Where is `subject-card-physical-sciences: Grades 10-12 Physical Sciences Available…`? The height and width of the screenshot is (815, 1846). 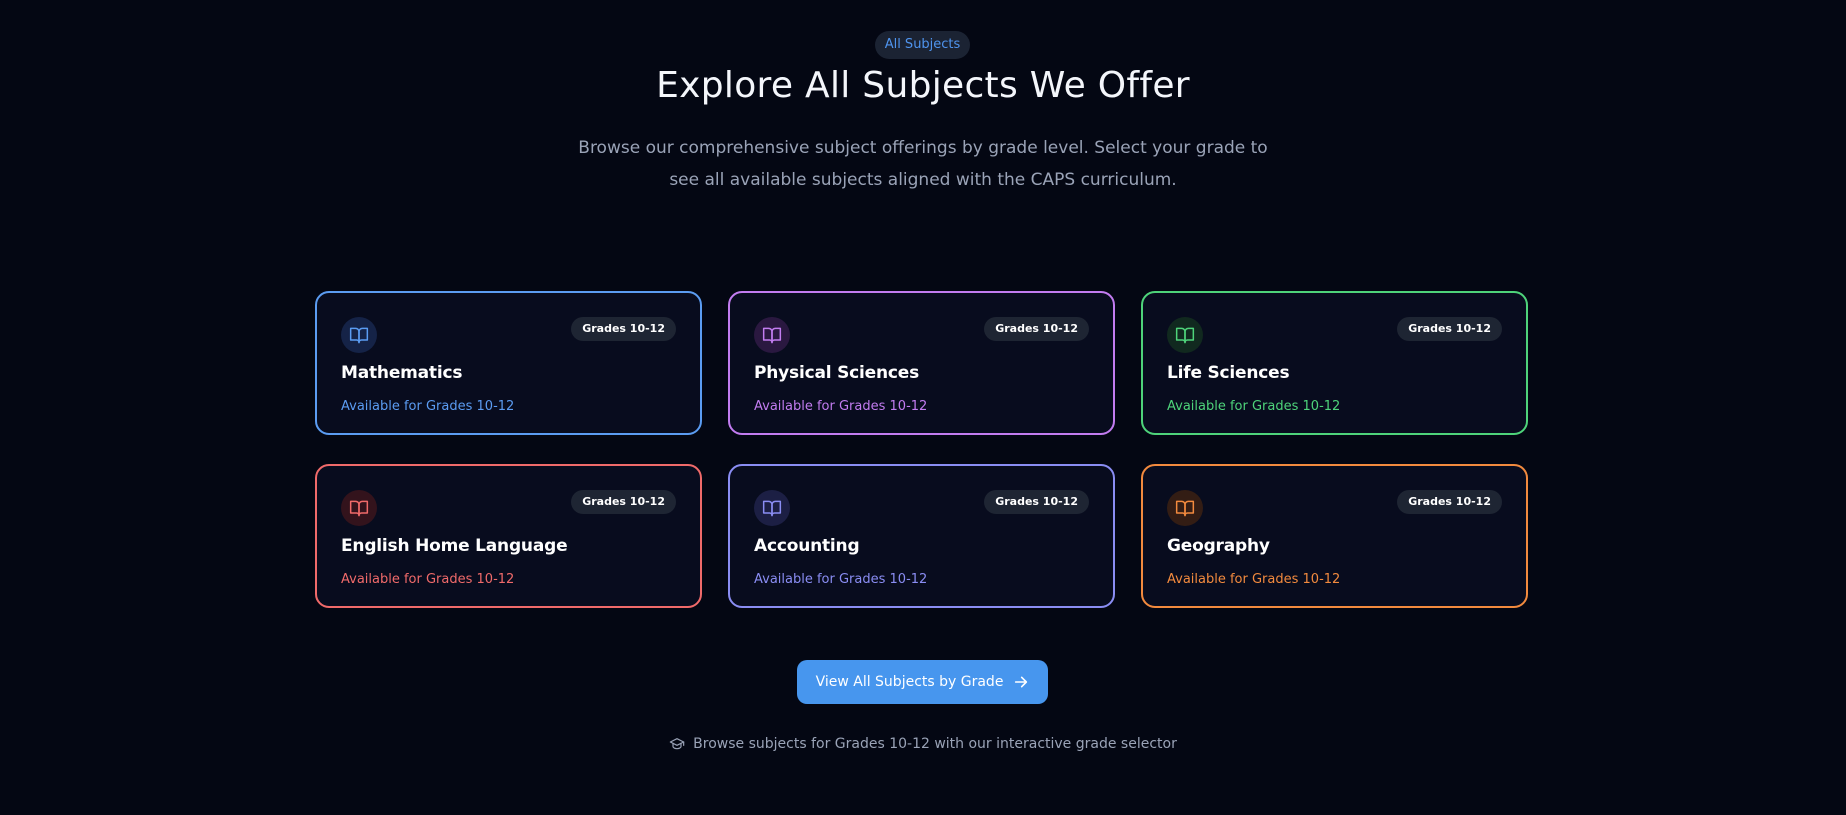 subject-card-physical-sciences: Grades 10-12 Physical Sciences Available… is located at coordinates (921, 363).